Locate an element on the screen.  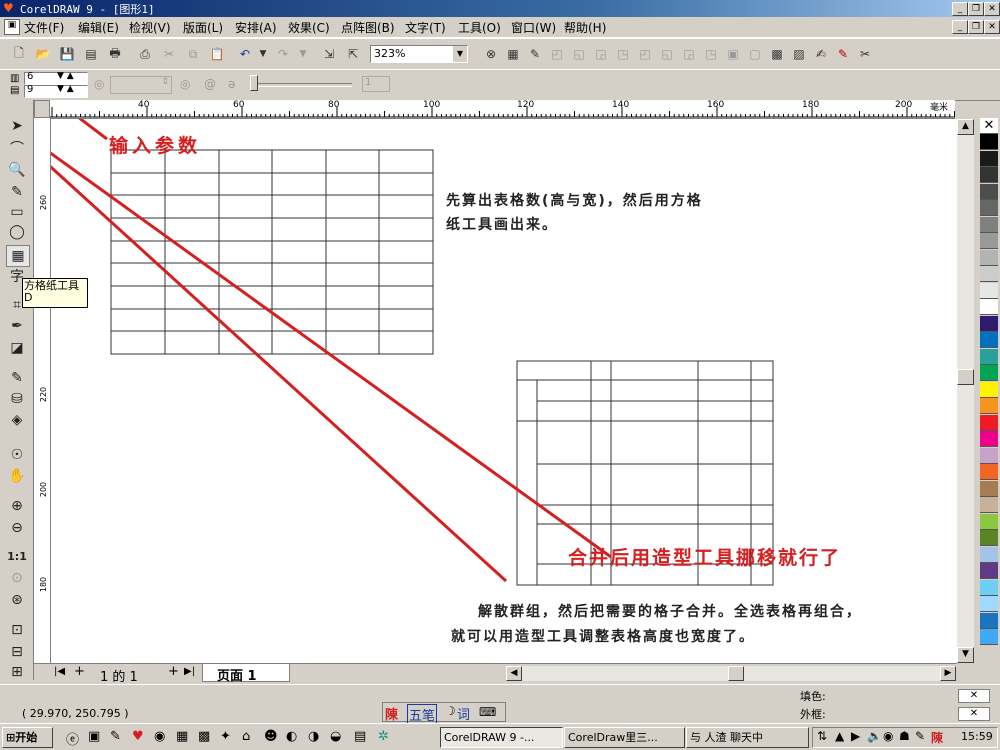
scroll-thumb is located at coordinates (965, 377).